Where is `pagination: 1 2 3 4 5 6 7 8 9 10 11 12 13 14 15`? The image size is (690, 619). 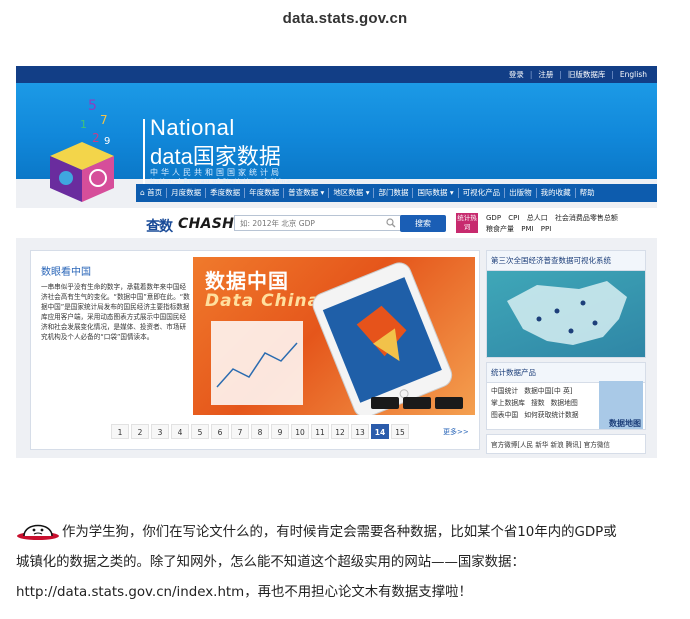 pagination: 1 2 3 4 5 6 7 8 9 10 11 12 13 14 15 is located at coordinates (261, 431).